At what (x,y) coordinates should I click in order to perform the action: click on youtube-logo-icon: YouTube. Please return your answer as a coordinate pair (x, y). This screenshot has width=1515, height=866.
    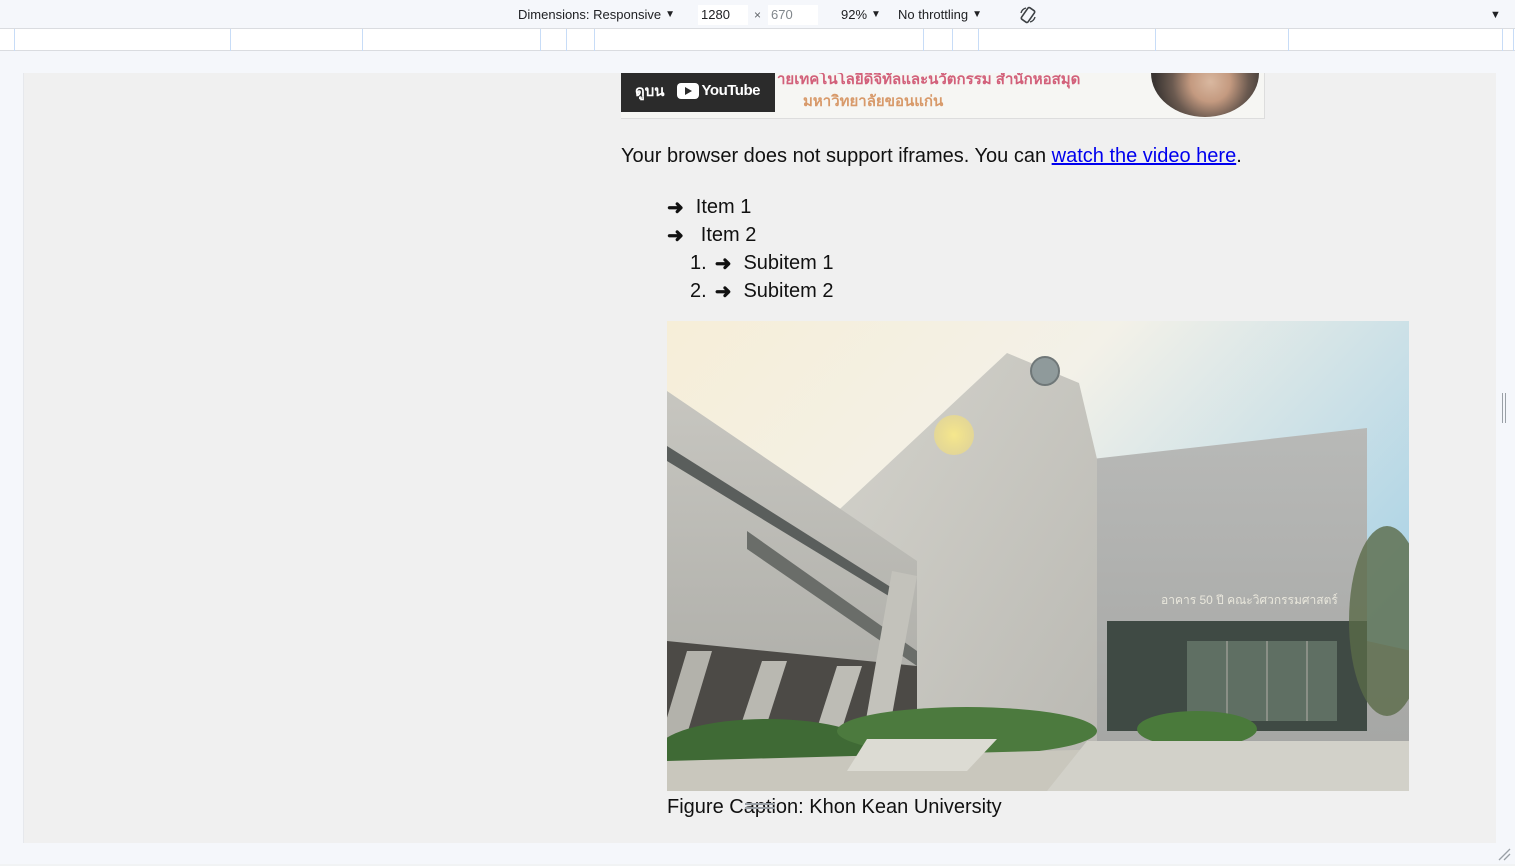
    Looking at the image, I should click on (718, 90).